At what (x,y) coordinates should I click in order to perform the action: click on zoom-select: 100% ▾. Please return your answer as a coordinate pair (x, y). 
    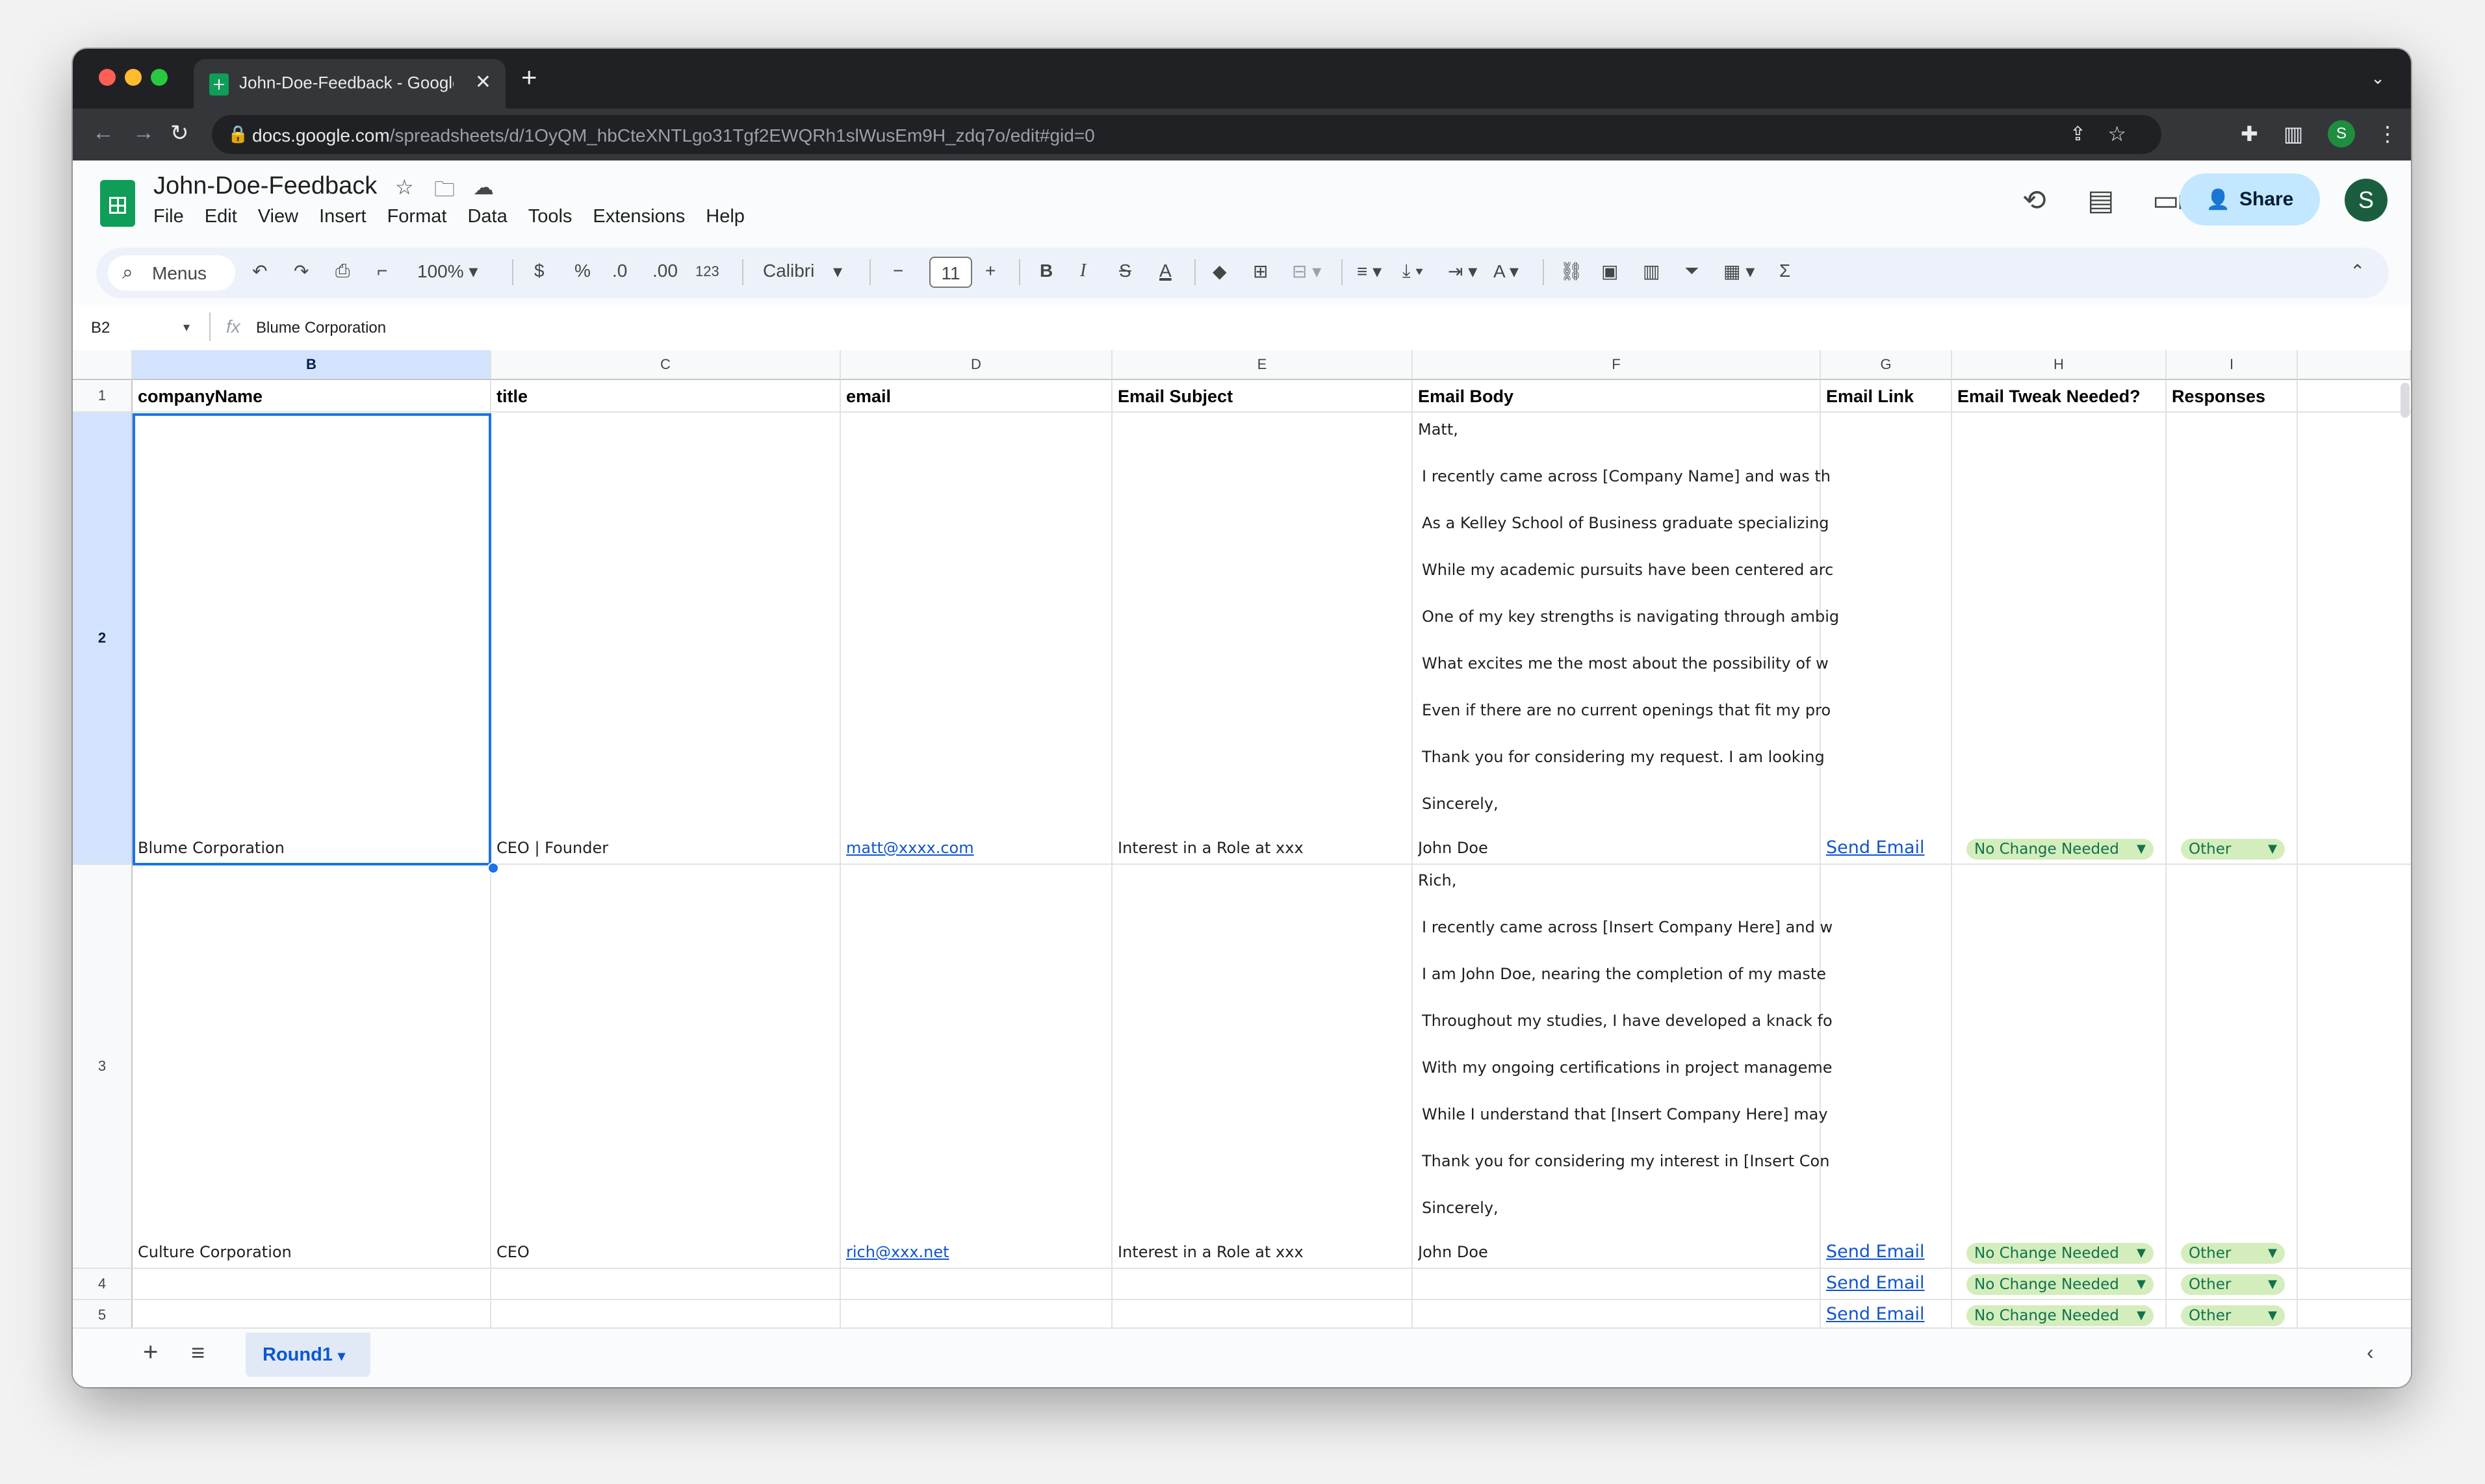
    Looking at the image, I should click on (447, 272).